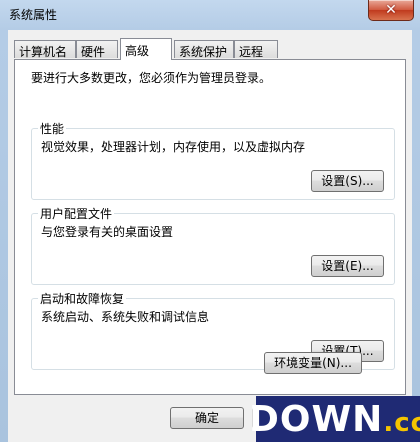 This screenshot has width=420, height=442. I want to click on ok-button: 确定, so click(207, 418).